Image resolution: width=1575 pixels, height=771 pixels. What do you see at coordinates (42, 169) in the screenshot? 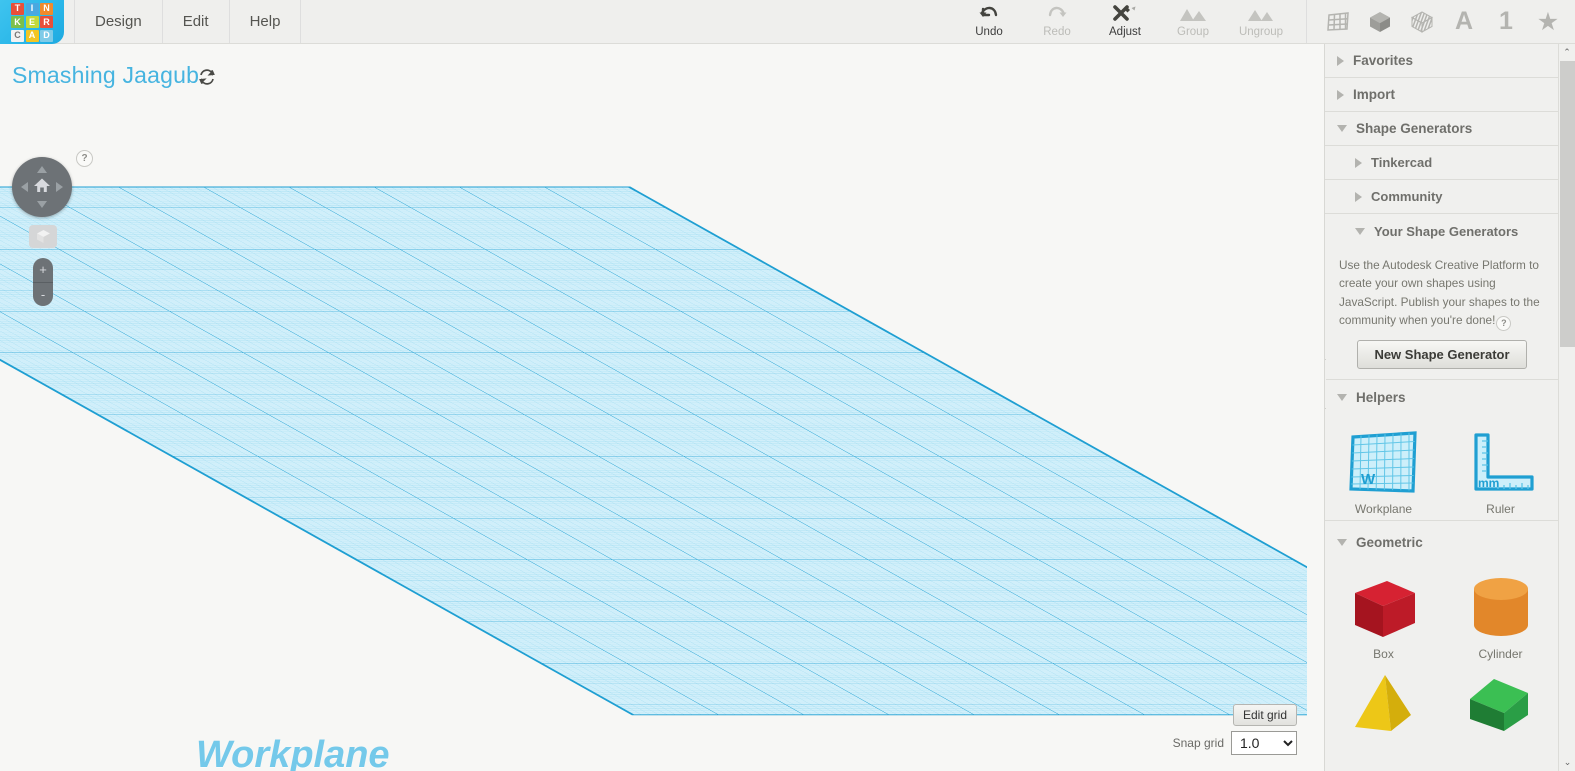
I see `view-up-arrow-icon` at bounding box center [42, 169].